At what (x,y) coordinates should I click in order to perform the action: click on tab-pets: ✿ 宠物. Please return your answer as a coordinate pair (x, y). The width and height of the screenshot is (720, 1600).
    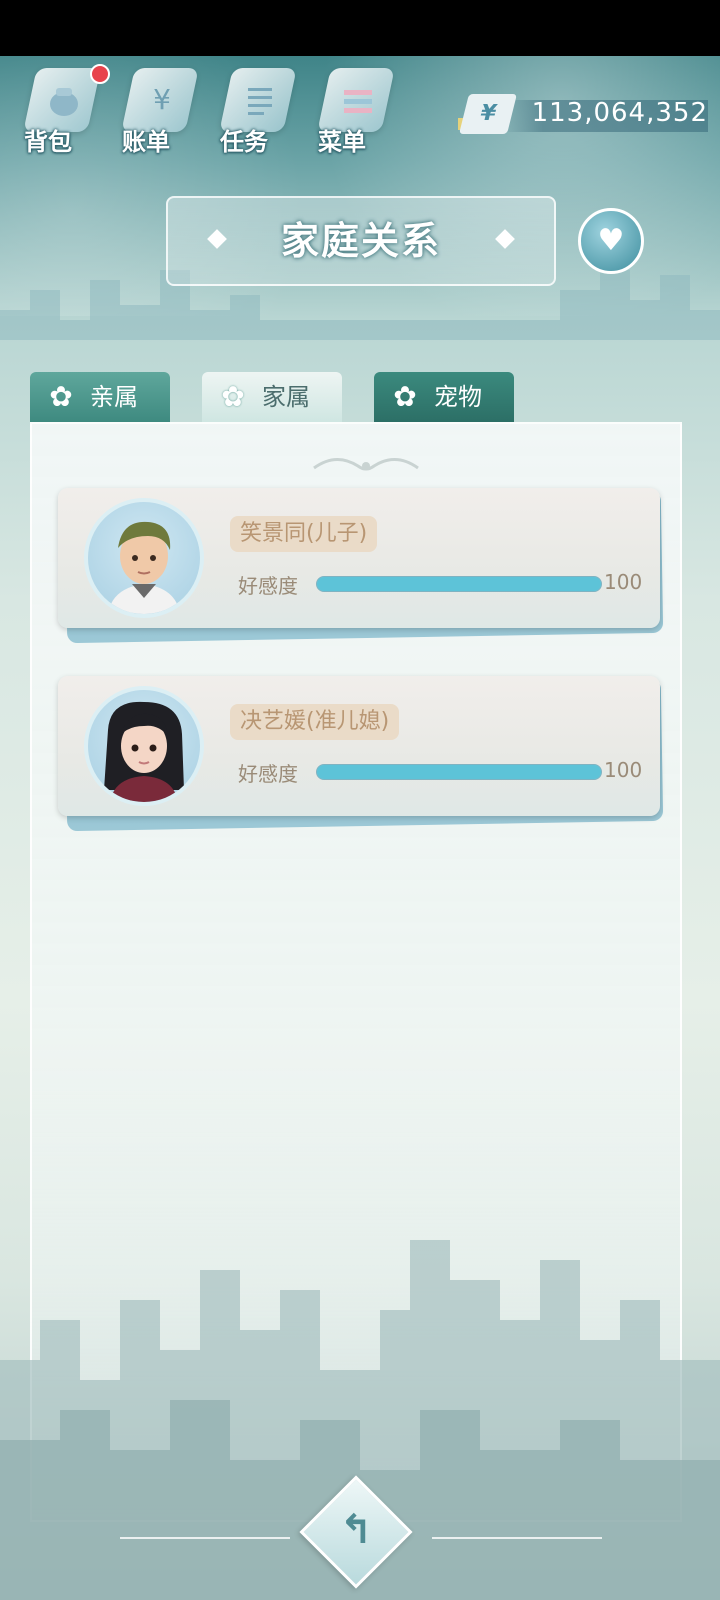
    Looking at the image, I should click on (444, 397).